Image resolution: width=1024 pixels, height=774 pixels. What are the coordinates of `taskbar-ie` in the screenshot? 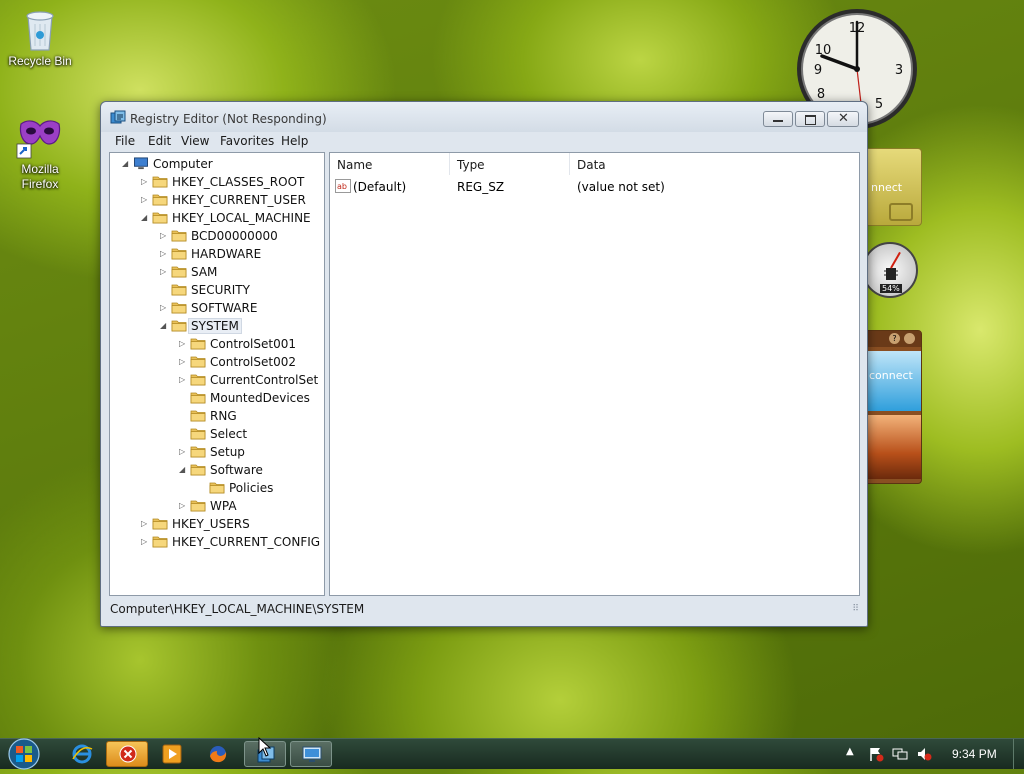 It's located at (82, 754).